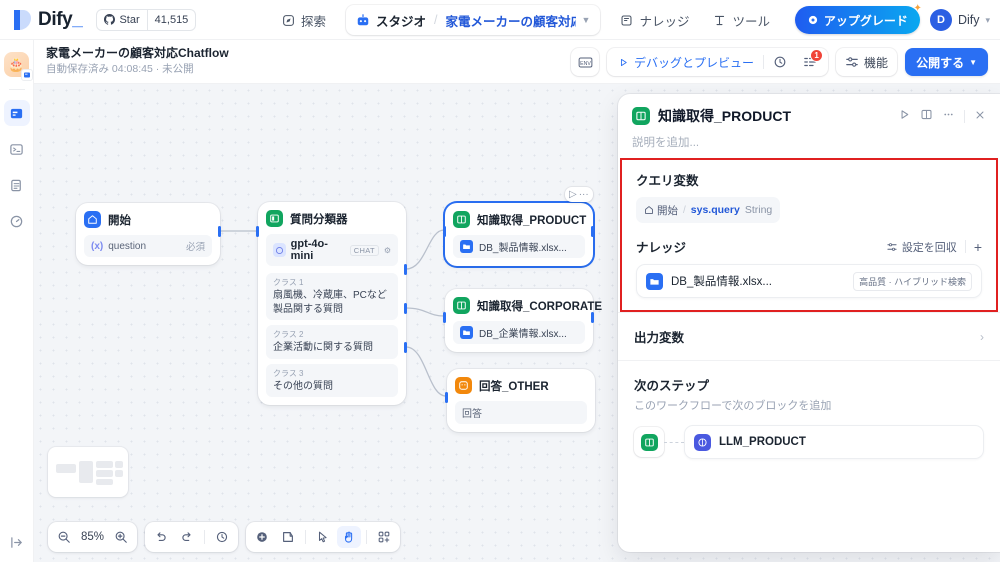 The width and height of the screenshot is (1000, 562). I want to click on port-corporate-in, so click(444, 317).